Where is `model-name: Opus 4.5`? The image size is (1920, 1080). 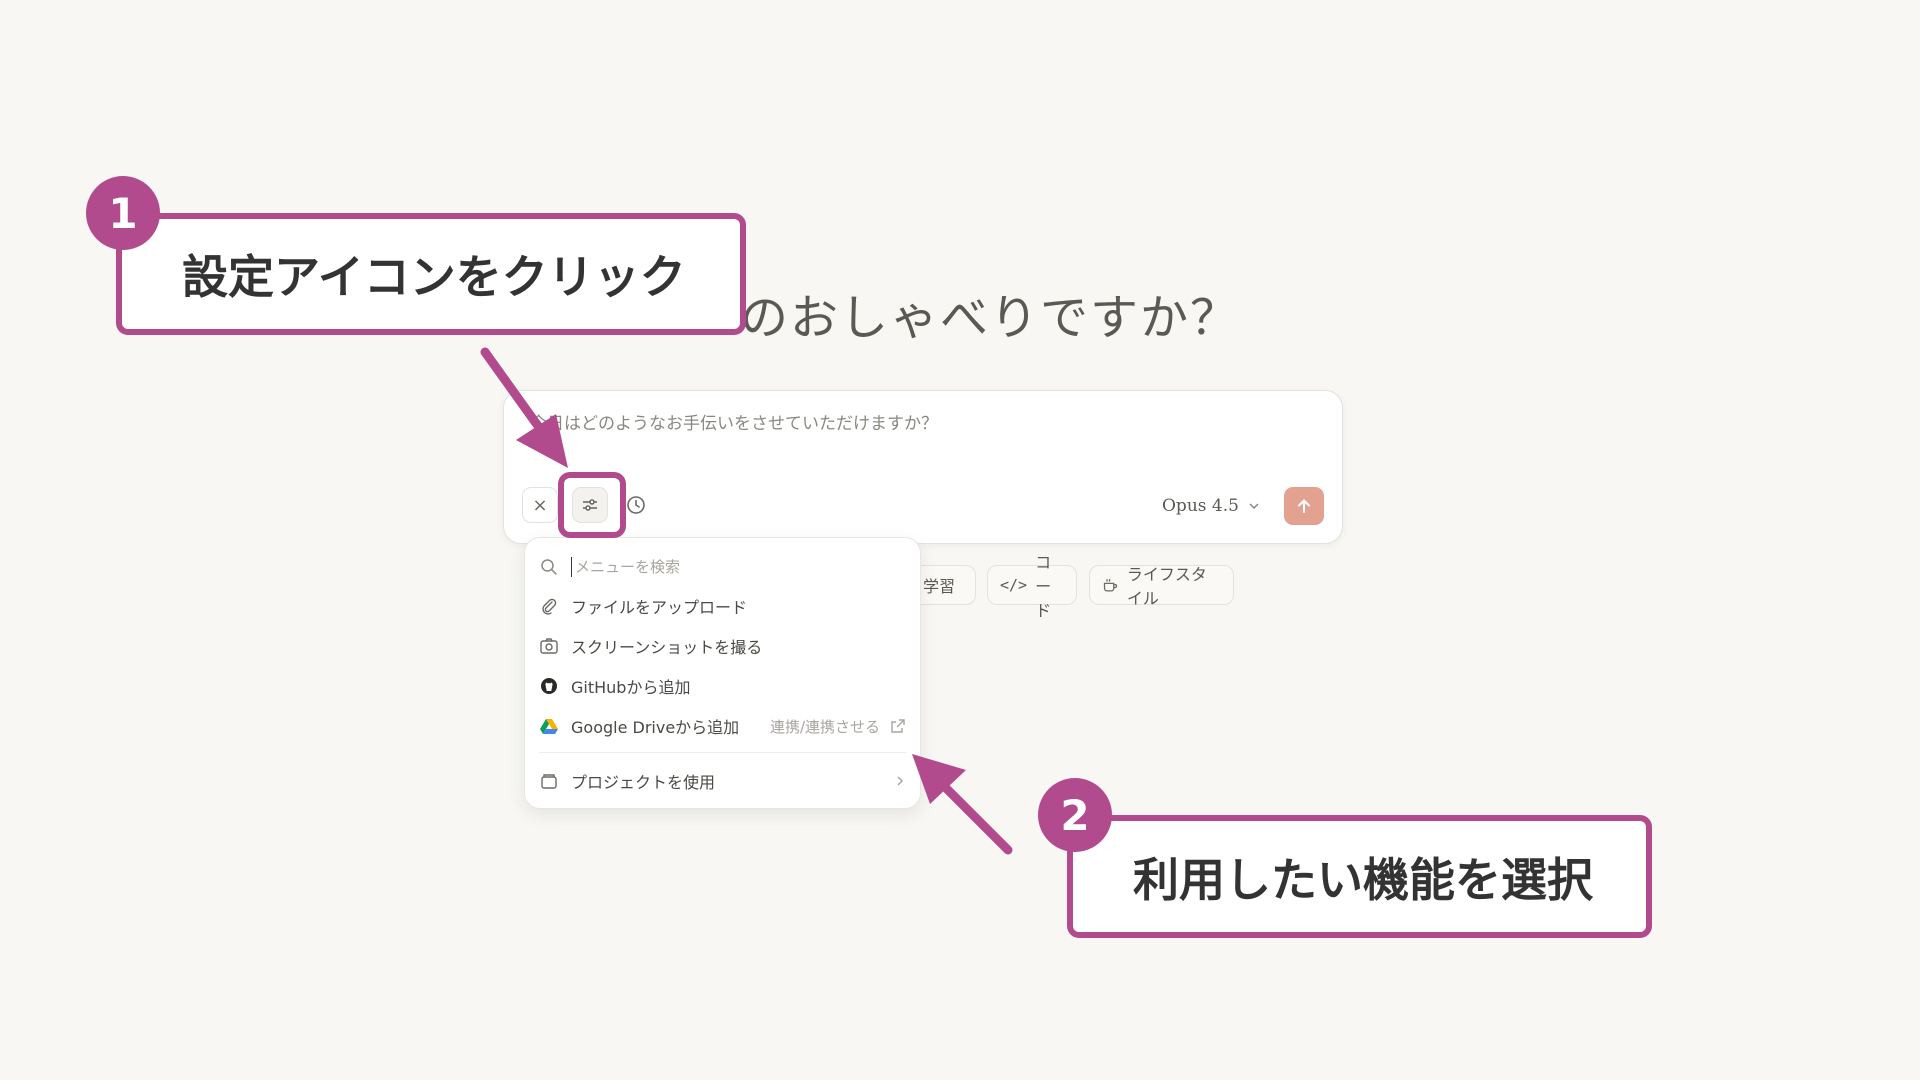
model-name: Opus 4.5 is located at coordinates (1200, 506).